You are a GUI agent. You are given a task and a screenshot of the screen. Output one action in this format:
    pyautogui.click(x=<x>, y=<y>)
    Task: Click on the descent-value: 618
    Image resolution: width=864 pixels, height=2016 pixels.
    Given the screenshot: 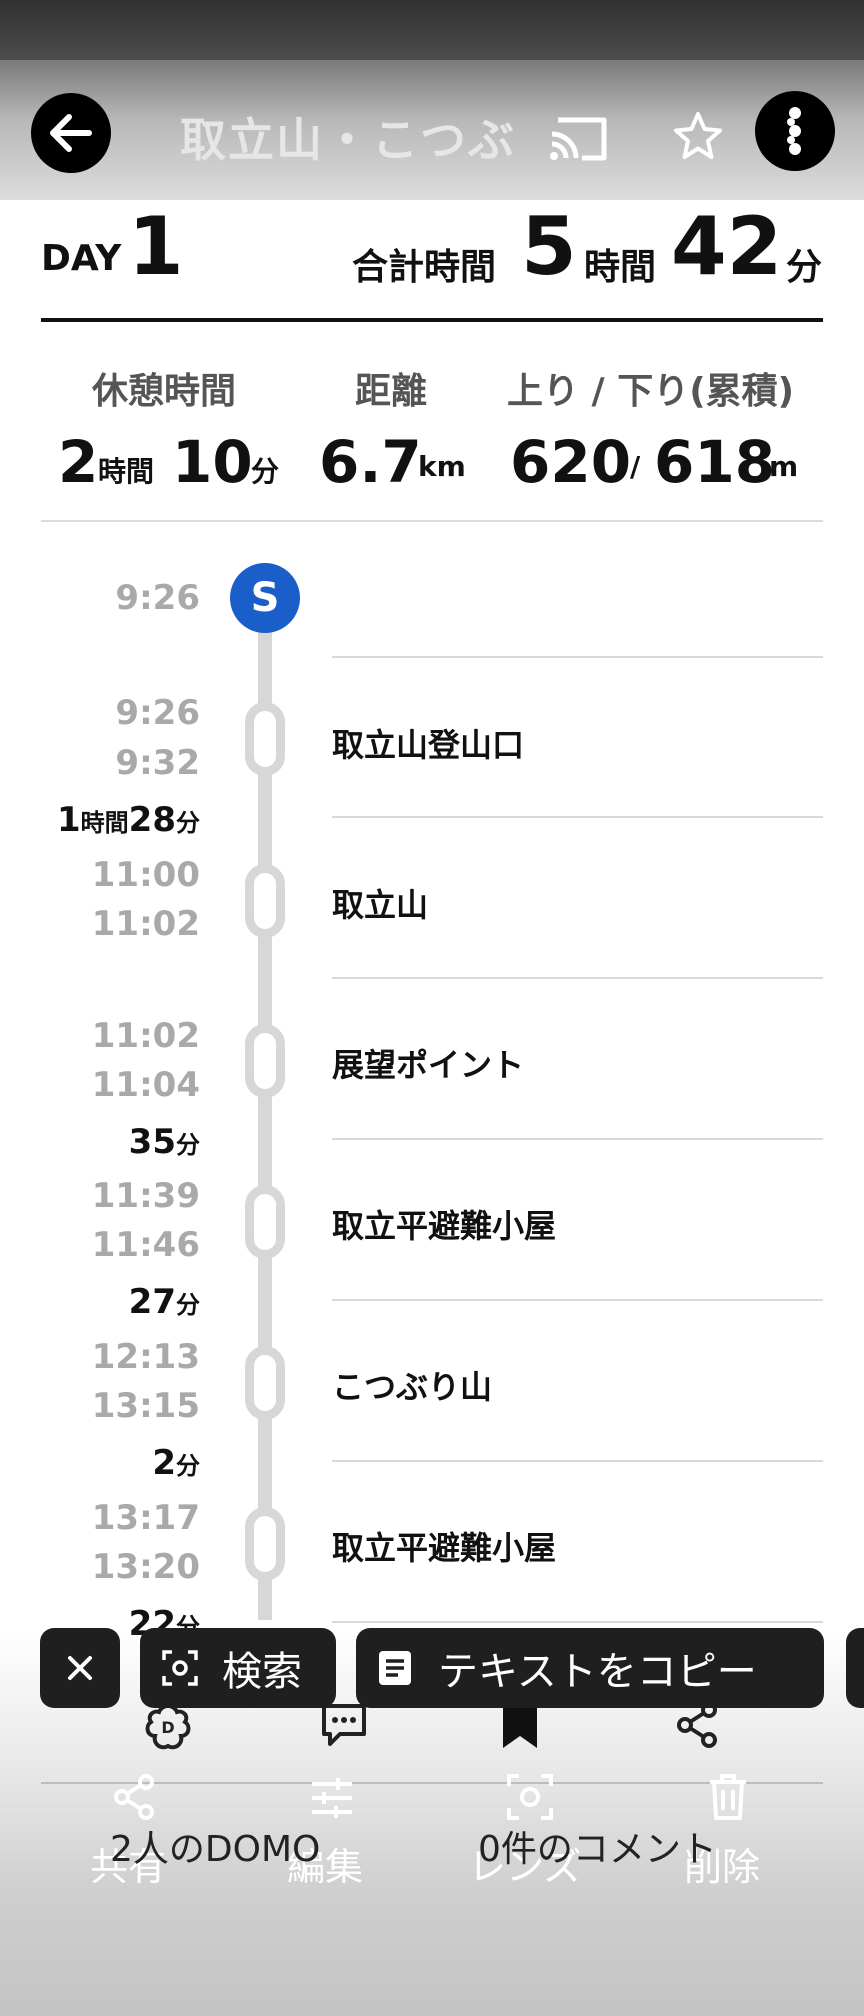 What is the action you would take?
    pyautogui.click(x=715, y=462)
    